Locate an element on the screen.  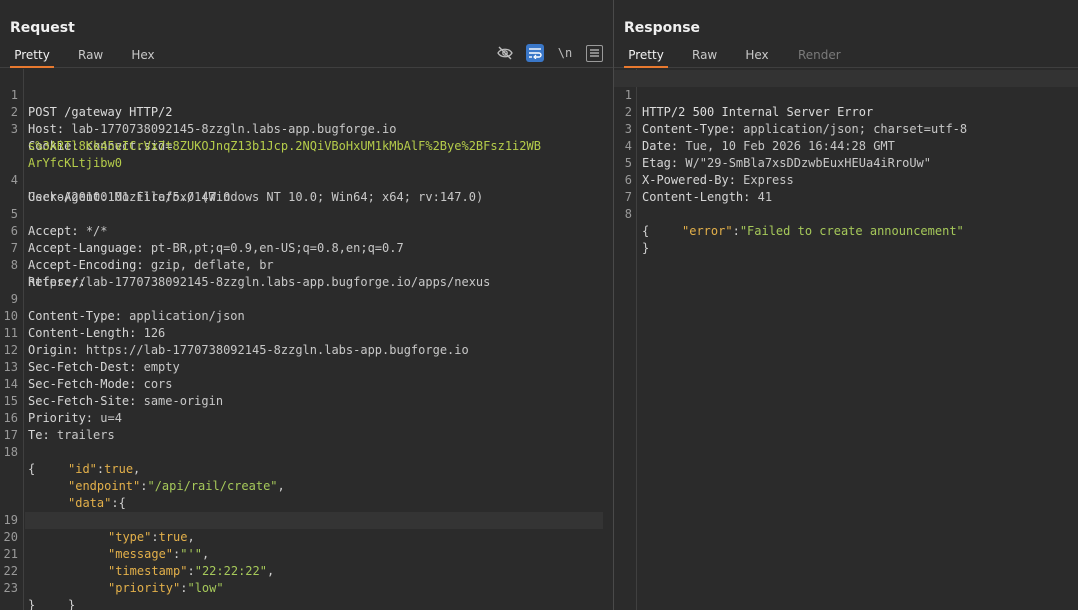
editor-line-wrap: "error":"Failed to create announcement" is located at coordinates (823, 231).